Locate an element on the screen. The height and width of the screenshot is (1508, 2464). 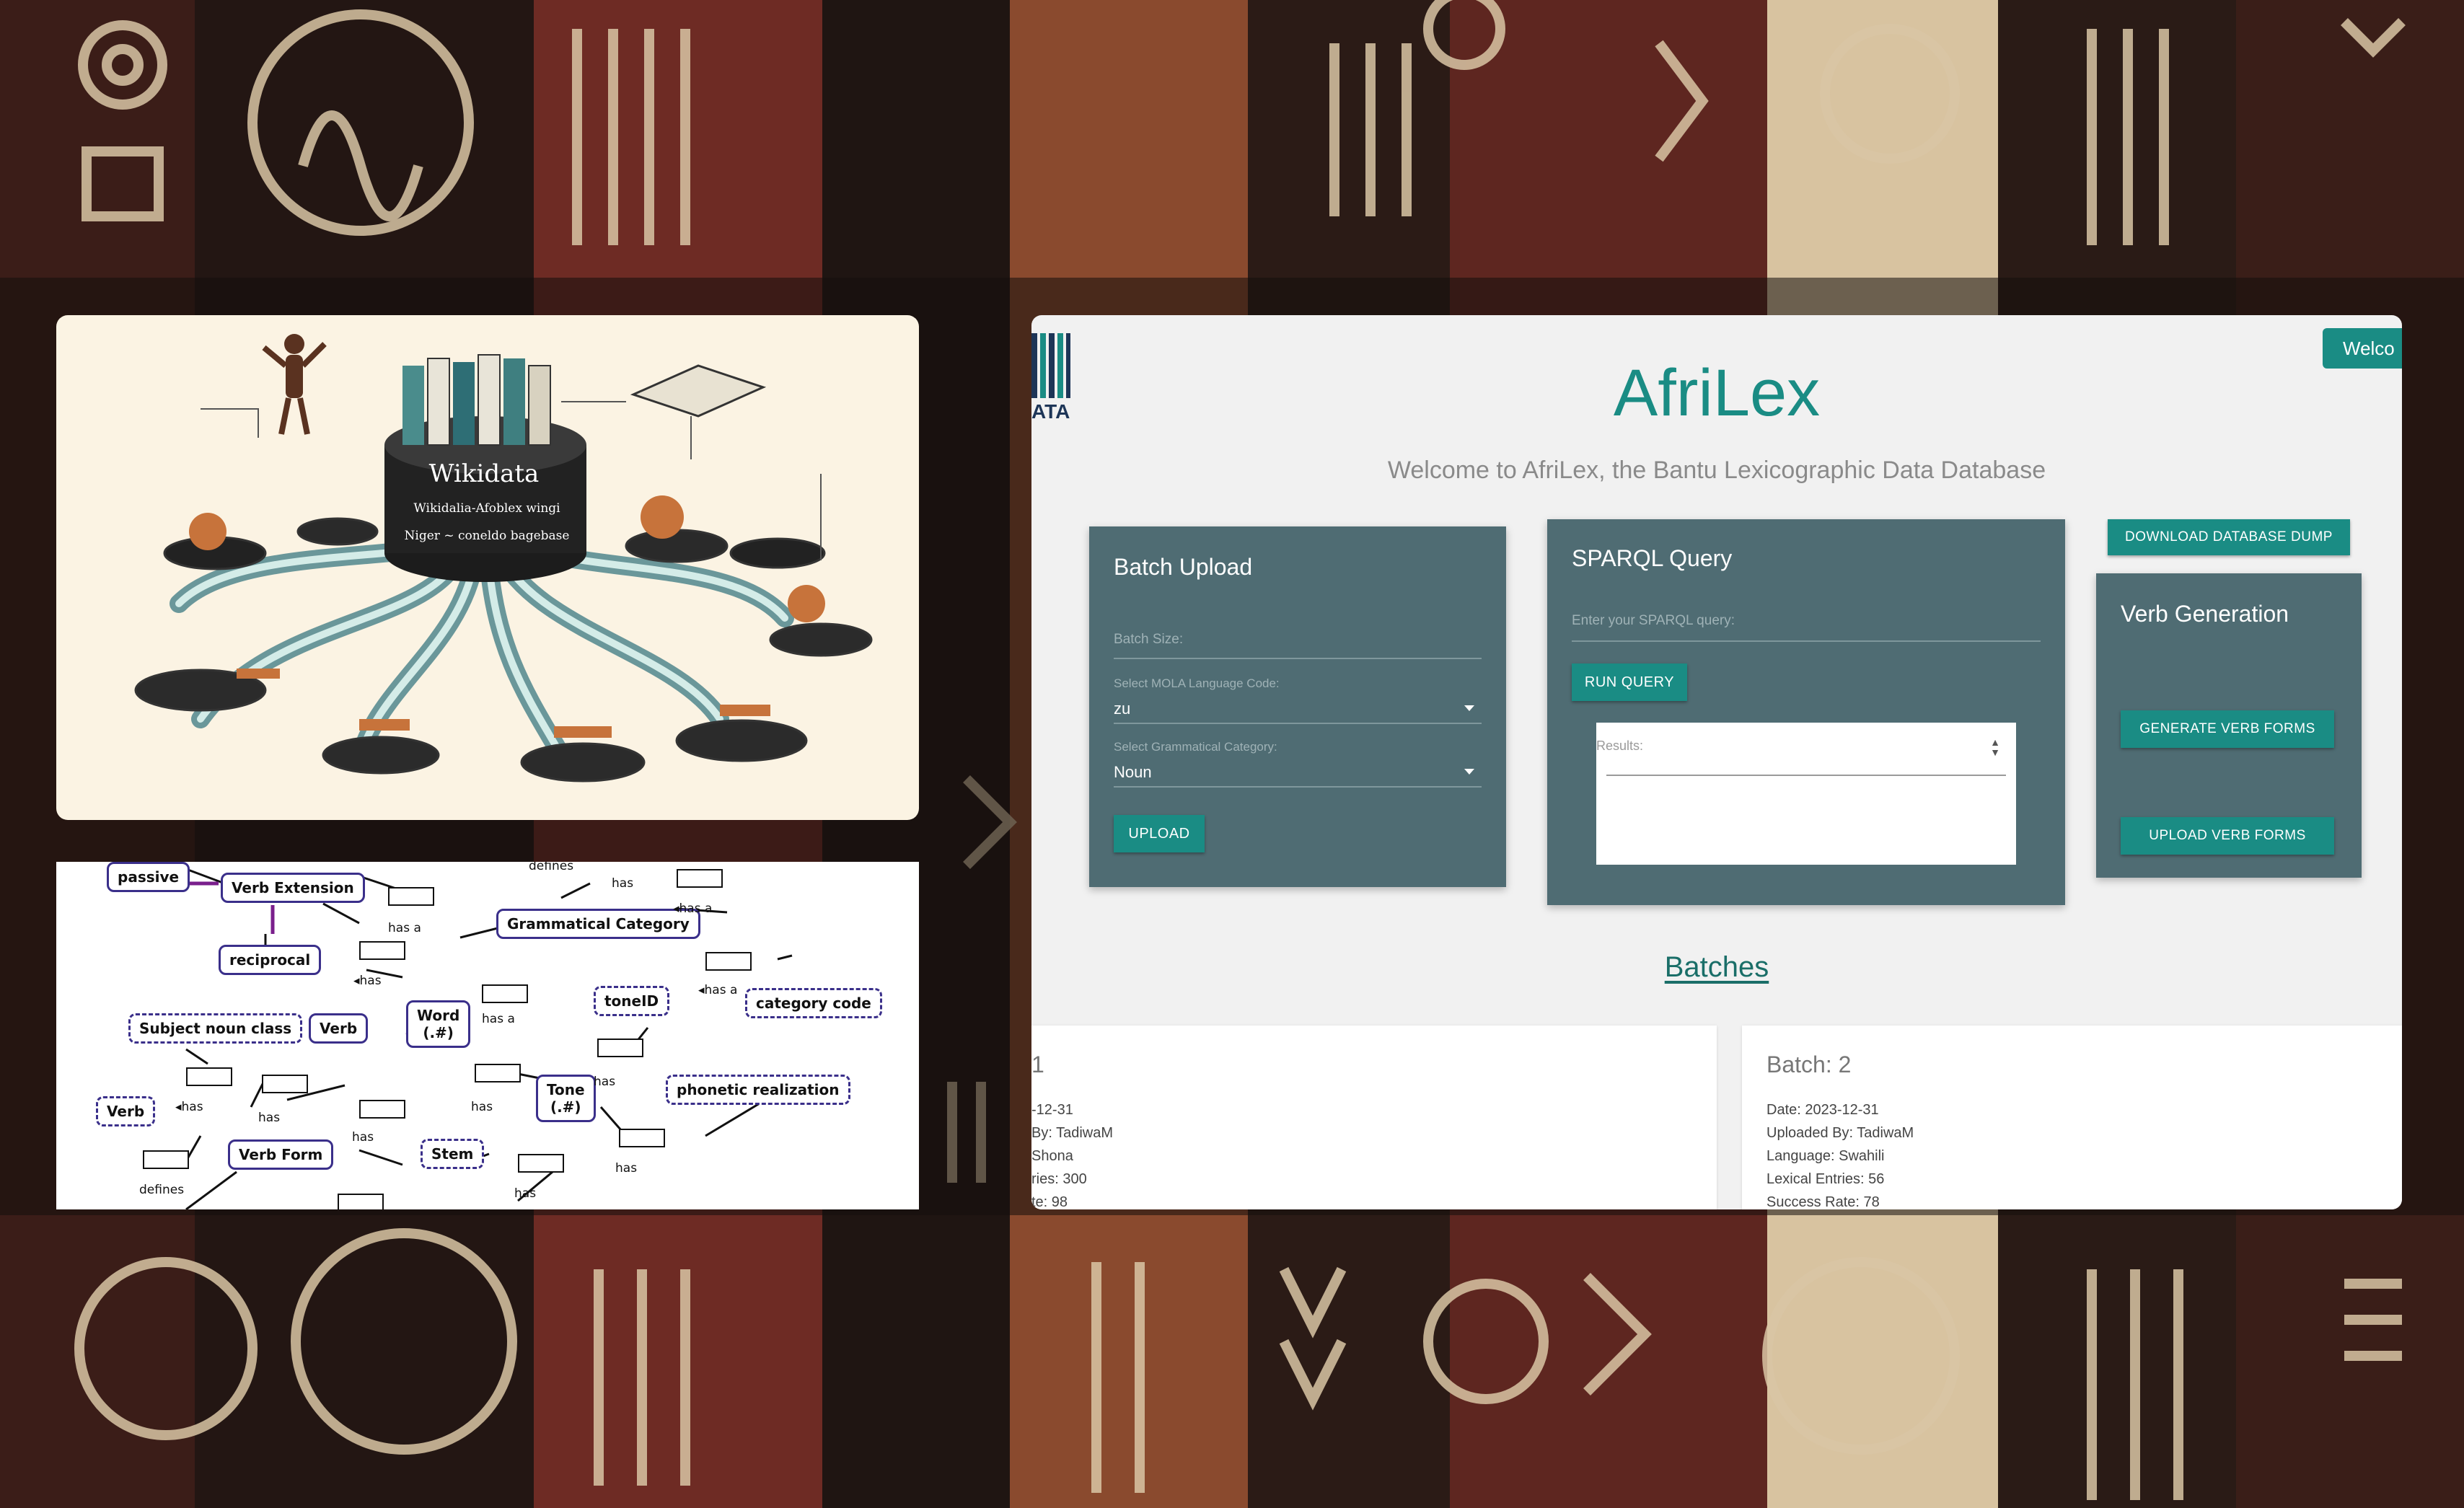
batch-entries: ries: 300 is located at coordinates (1059, 1179).